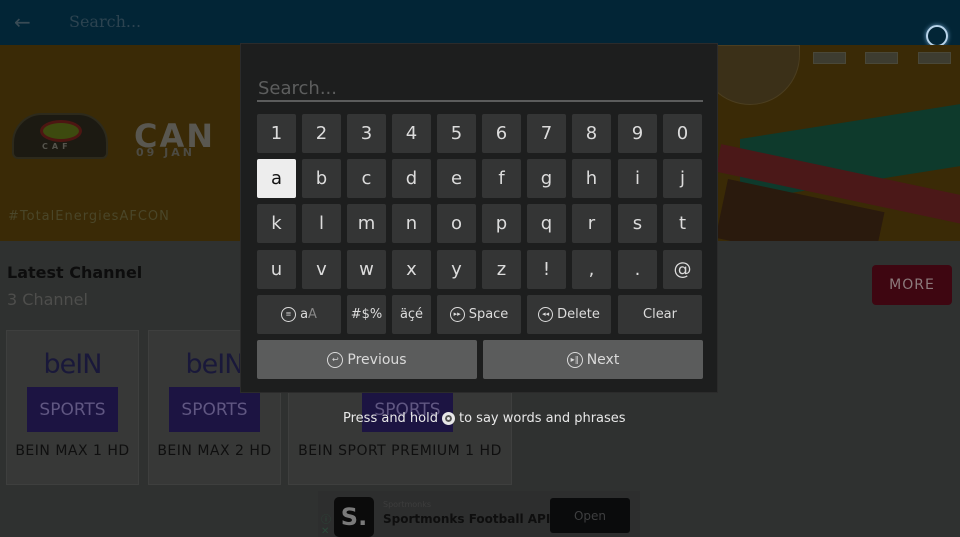 The height and width of the screenshot is (537, 960). I want to click on key-5: 5, so click(456, 133).